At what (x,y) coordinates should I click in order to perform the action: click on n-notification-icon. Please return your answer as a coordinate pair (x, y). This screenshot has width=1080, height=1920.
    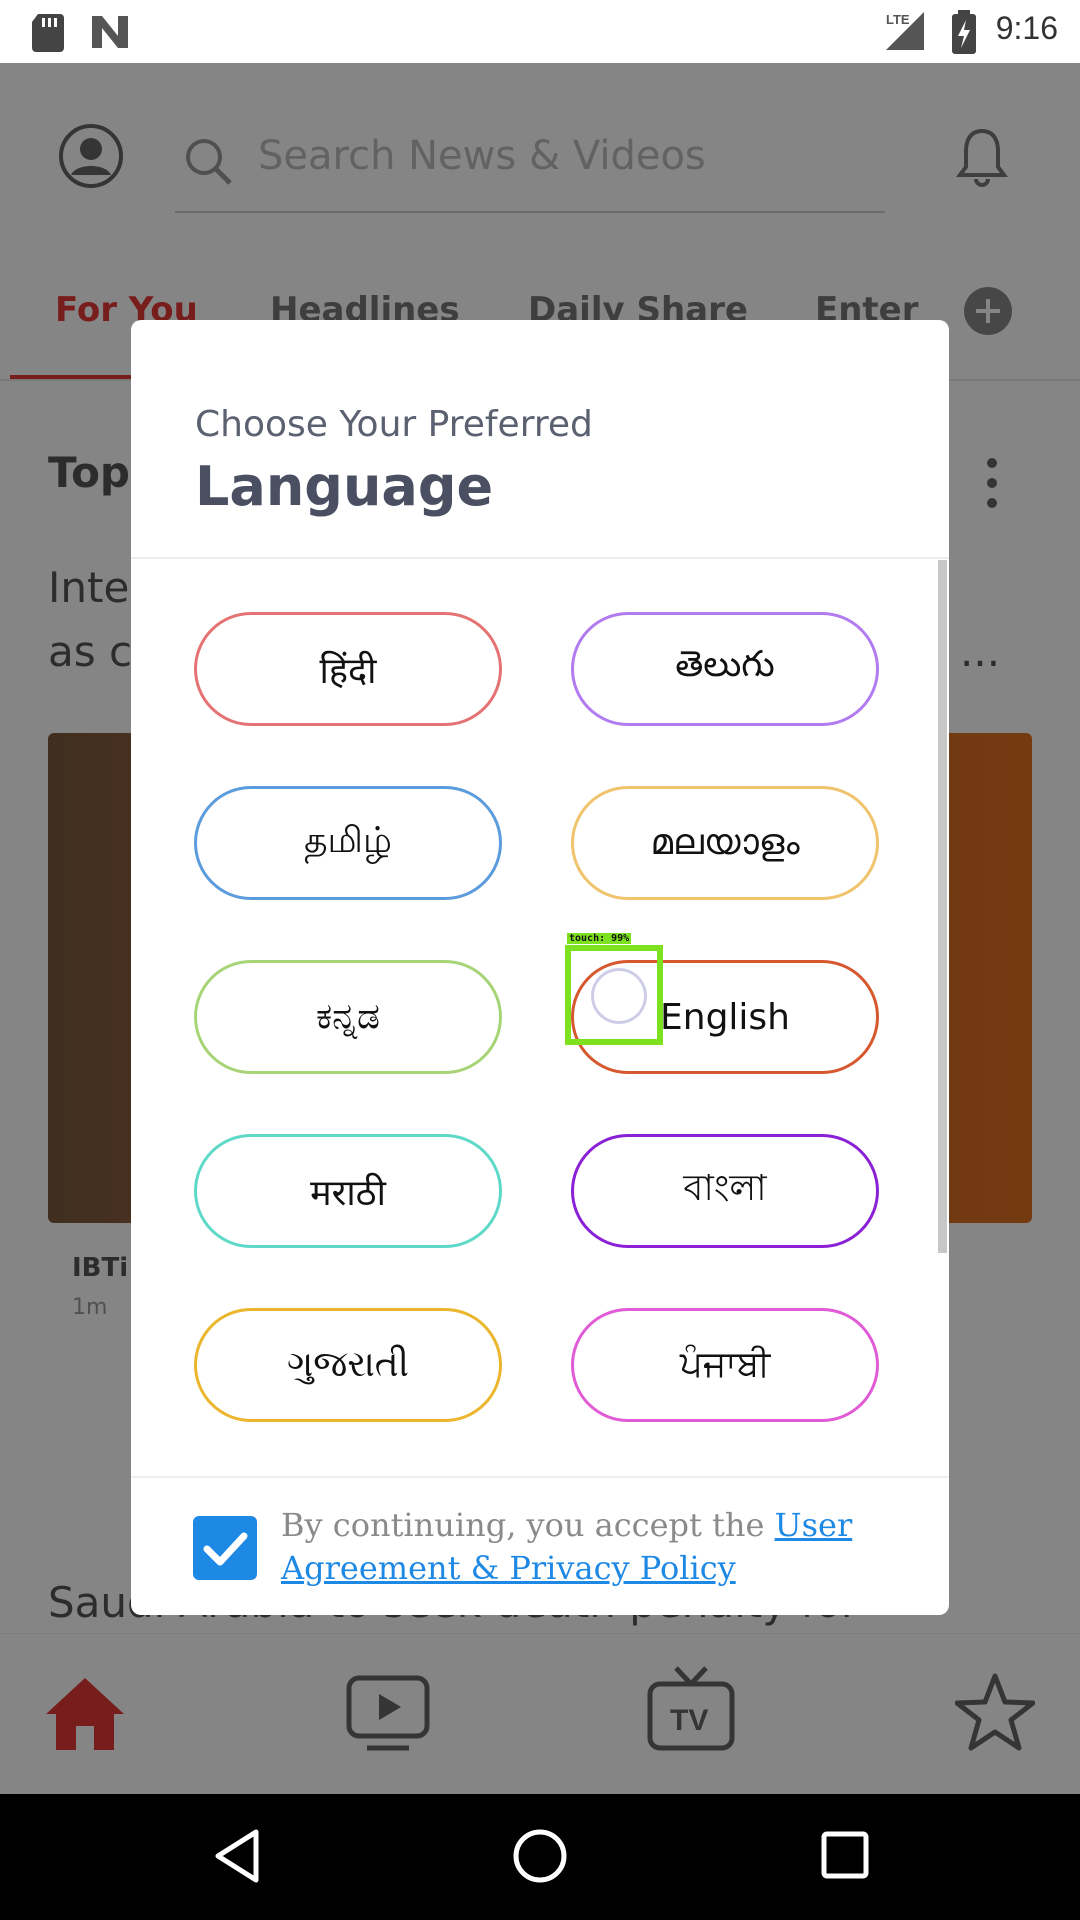
    Looking at the image, I should click on (110, 32).